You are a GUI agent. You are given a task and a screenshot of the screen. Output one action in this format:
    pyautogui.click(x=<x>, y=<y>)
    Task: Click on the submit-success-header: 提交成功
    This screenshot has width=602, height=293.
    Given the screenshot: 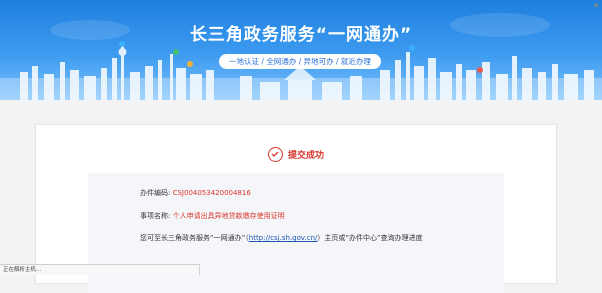 What is the action you would take?
    pyautogui.click(x=296, y=154)
    